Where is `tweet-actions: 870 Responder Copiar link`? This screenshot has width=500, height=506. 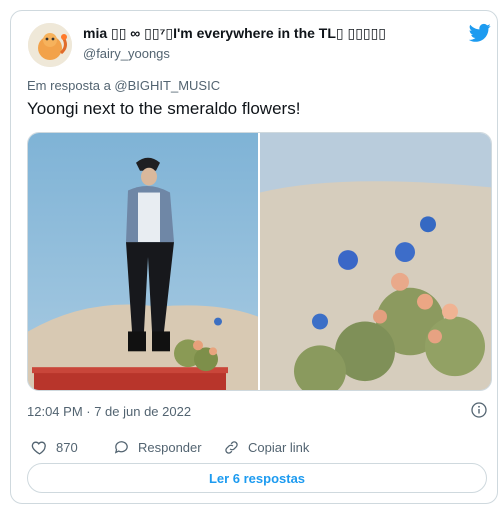
tweet-actions: 870 Responder Copiar link is located at coordinates (257, 449).